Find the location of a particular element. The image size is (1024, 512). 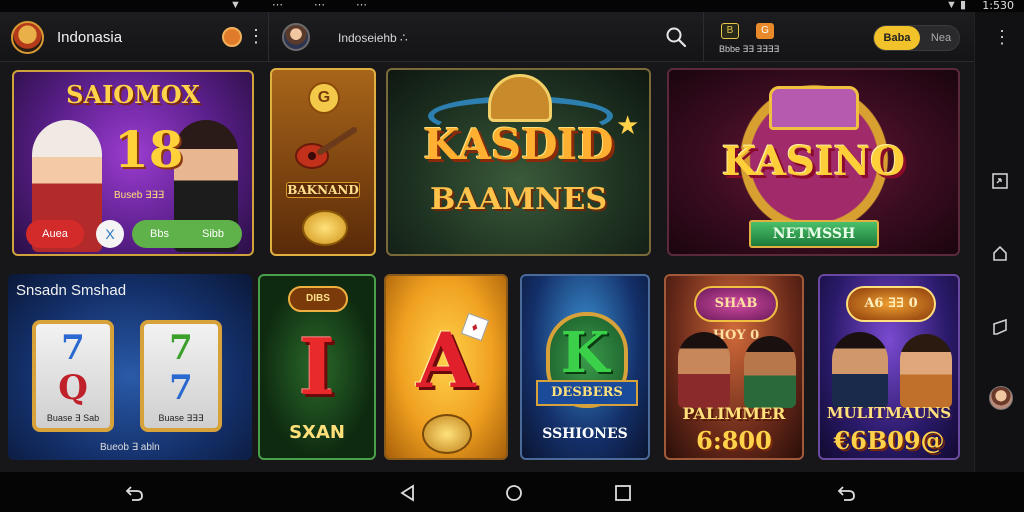

status-bar: ▼ ⋯ ⋯ ⋯ ▼ ▮ 1:530 is located at coordinates (512, 6).